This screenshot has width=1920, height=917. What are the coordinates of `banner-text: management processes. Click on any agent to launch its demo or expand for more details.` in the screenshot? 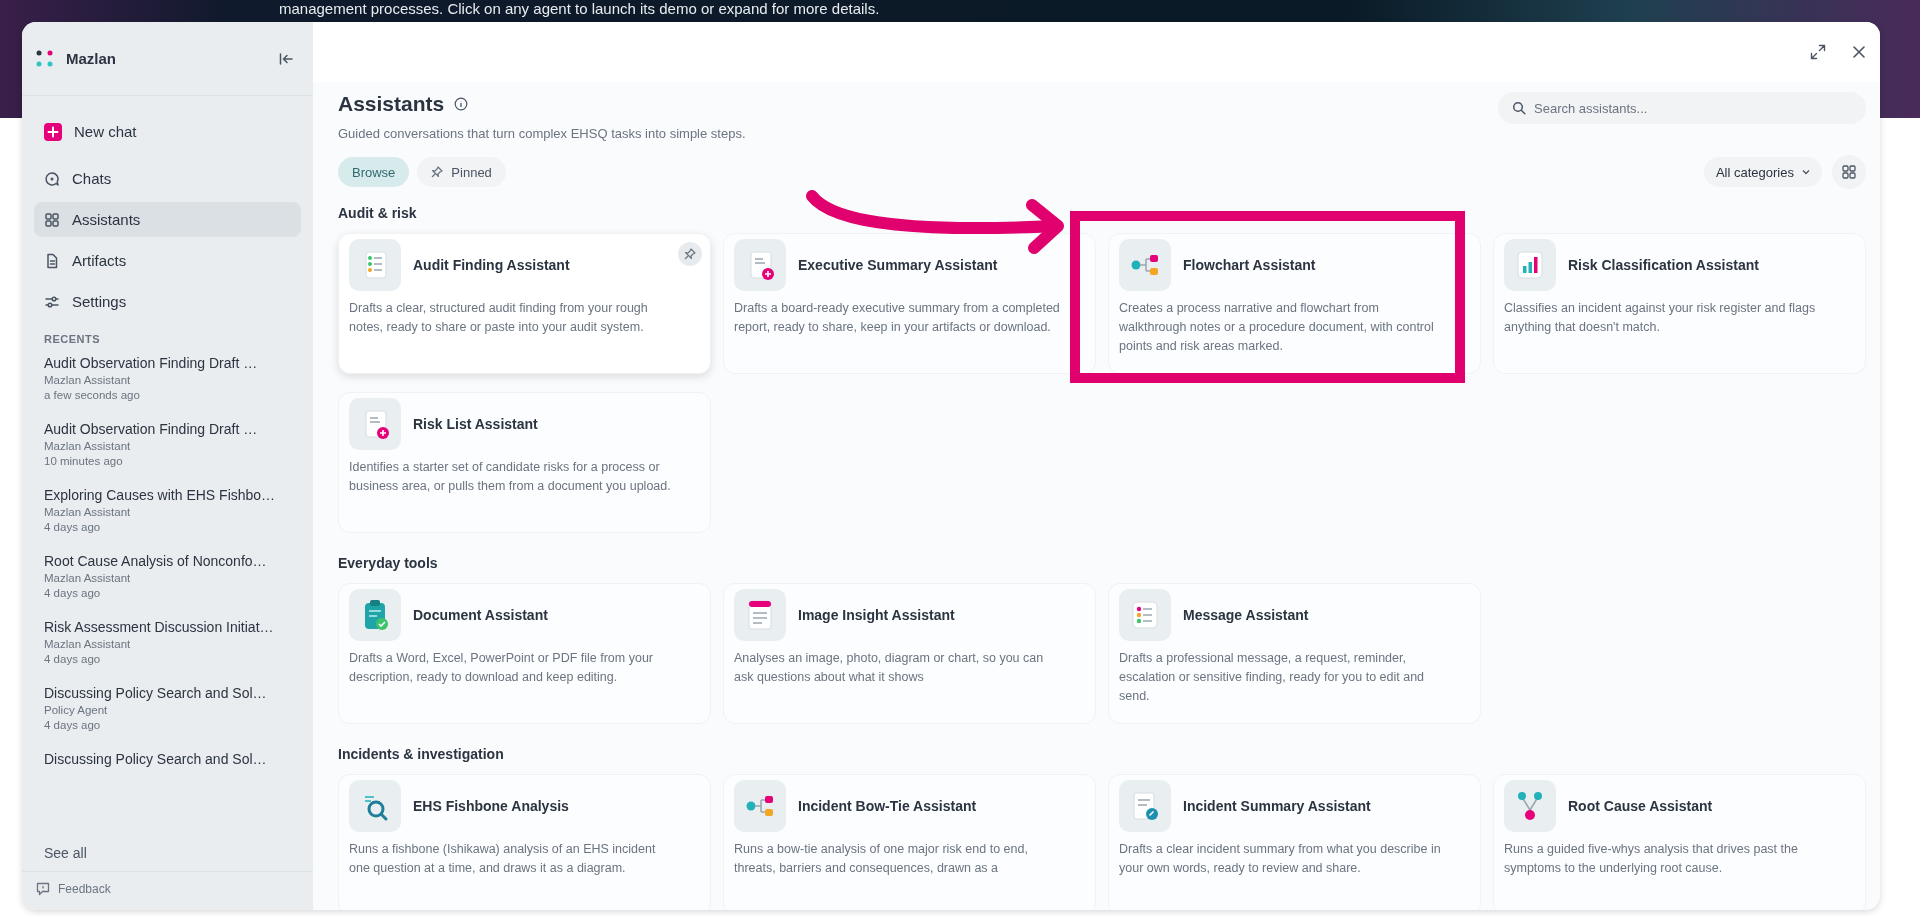 It's located at (579, 9).